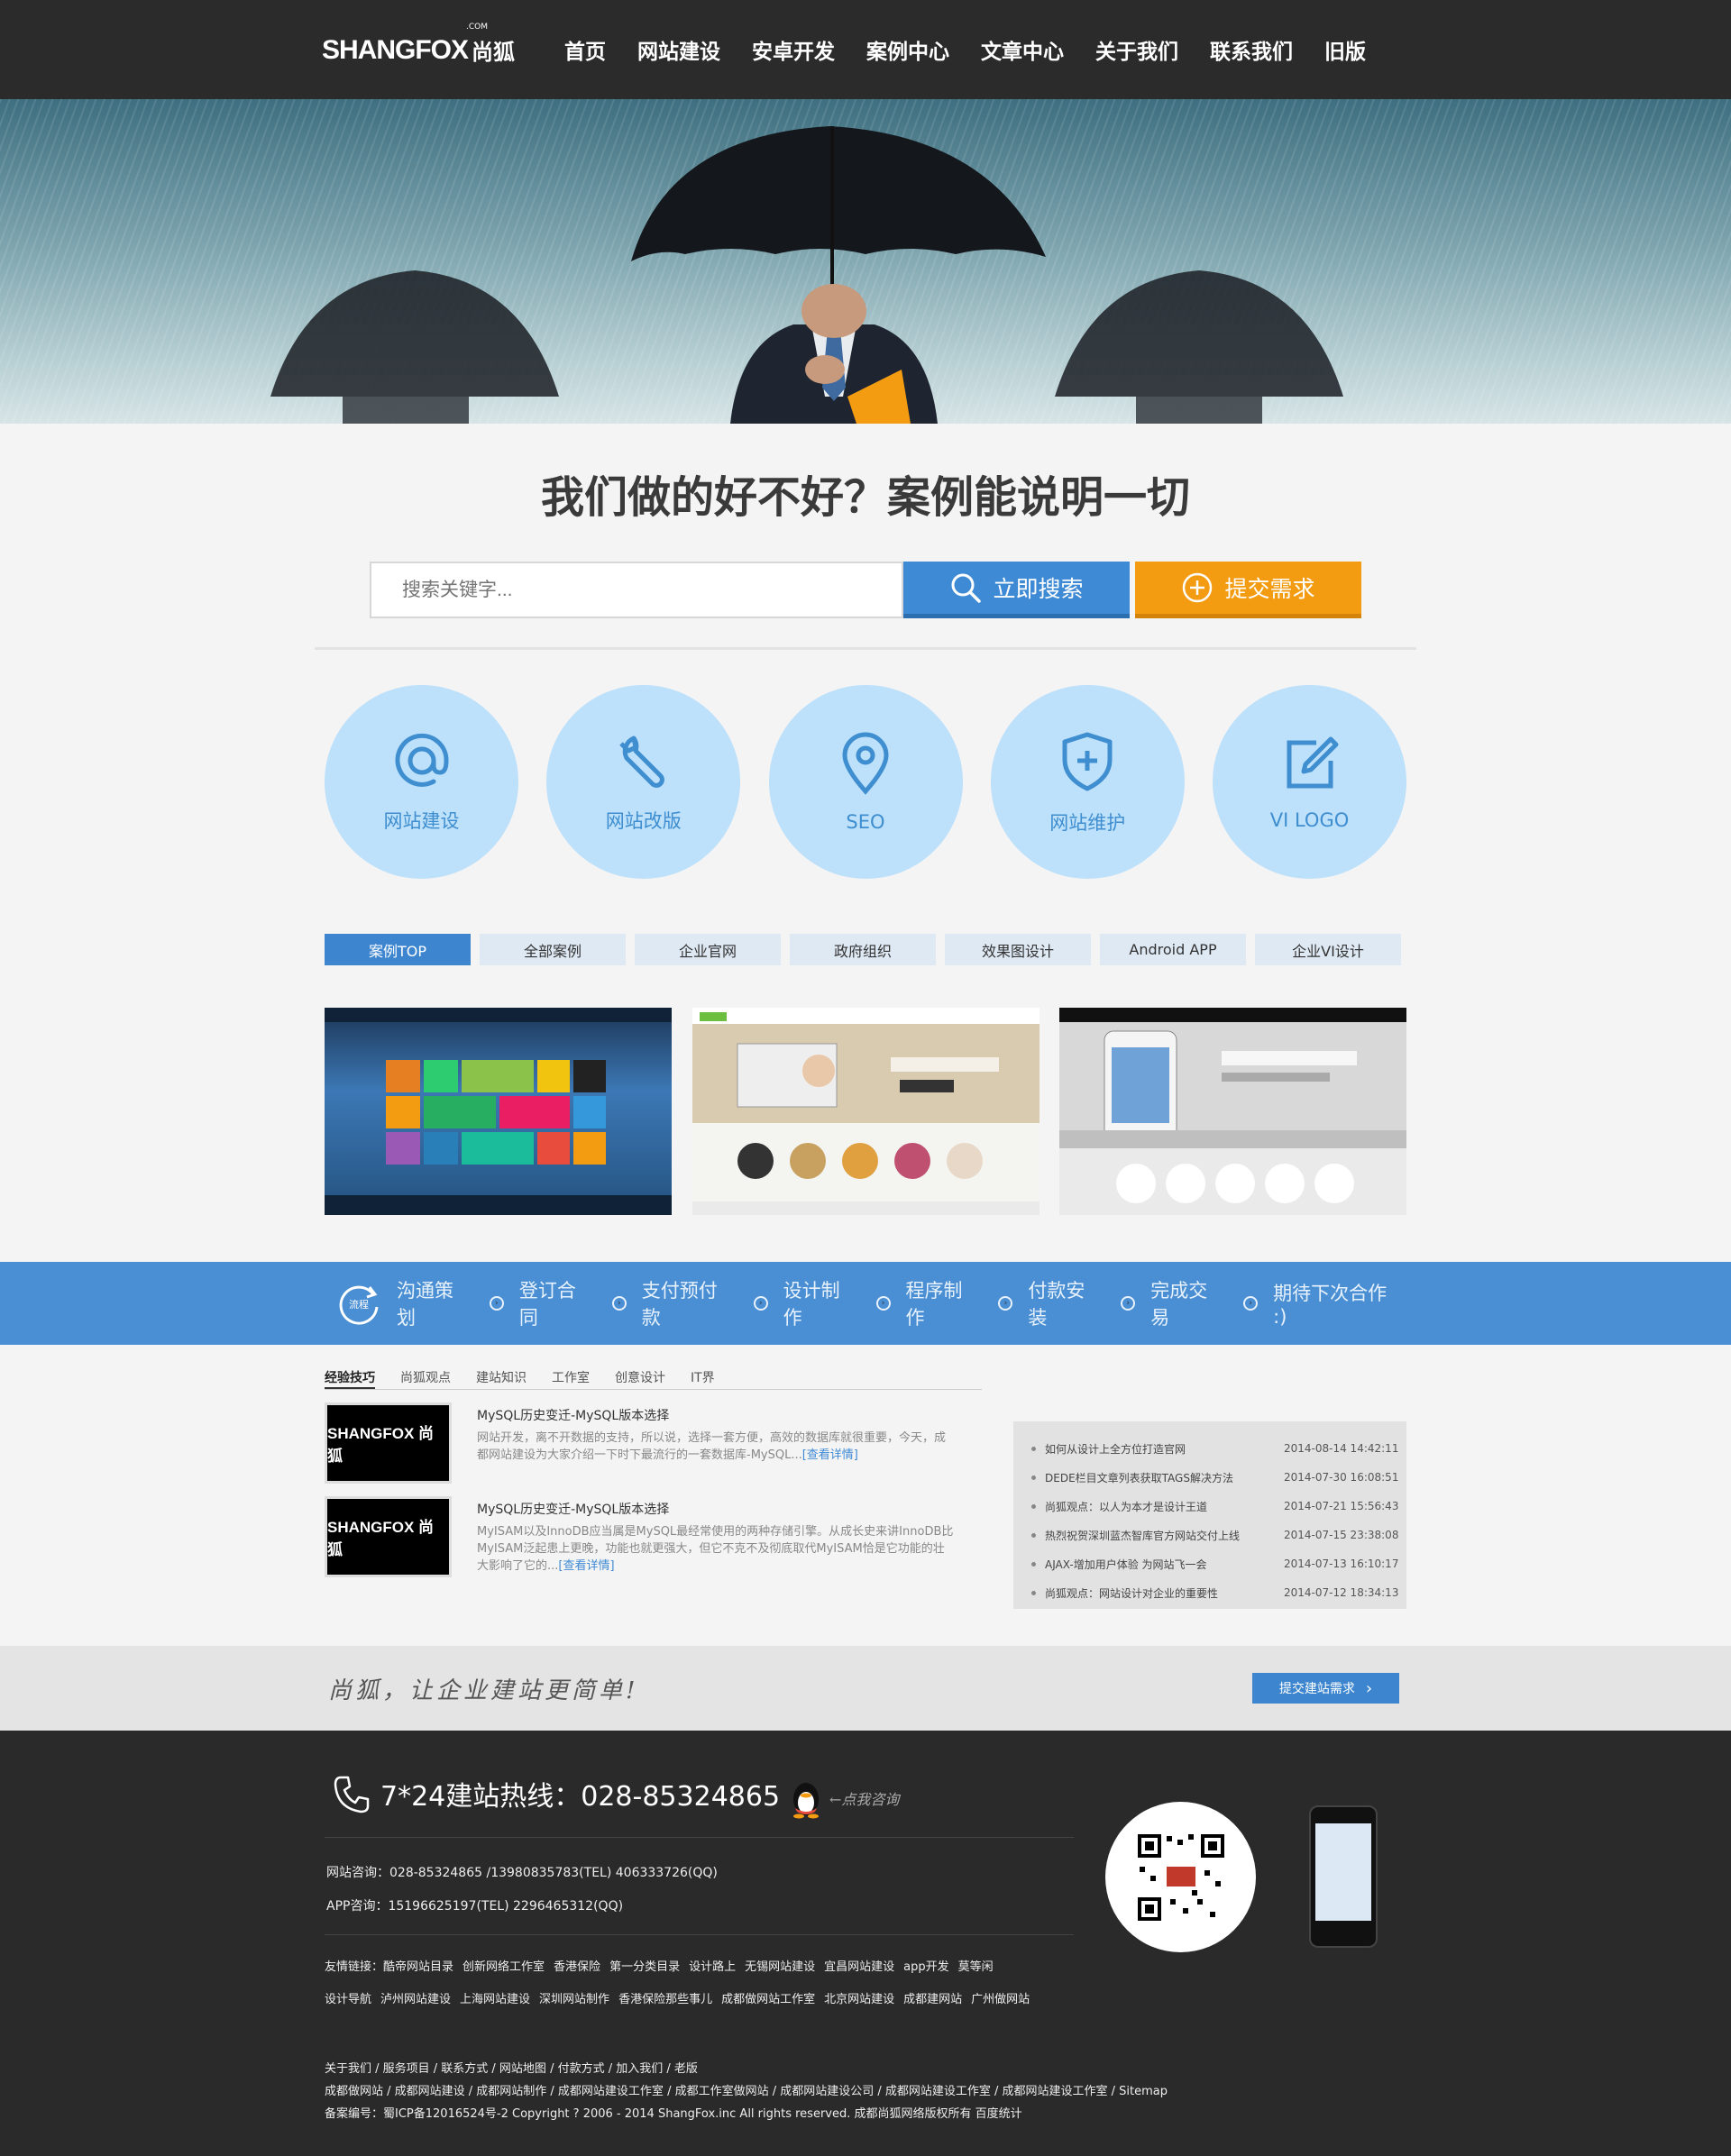  I want to click on tab-knowledge: 建站知识, so click(501, 1377).